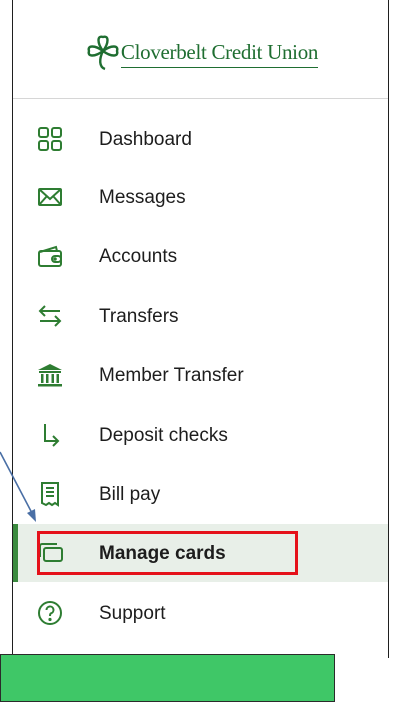 Image resolution: width=399 pixels, height=702 pixels. I want to click on sidebar-item-dashboard: Dashboard, so click(200, 139).